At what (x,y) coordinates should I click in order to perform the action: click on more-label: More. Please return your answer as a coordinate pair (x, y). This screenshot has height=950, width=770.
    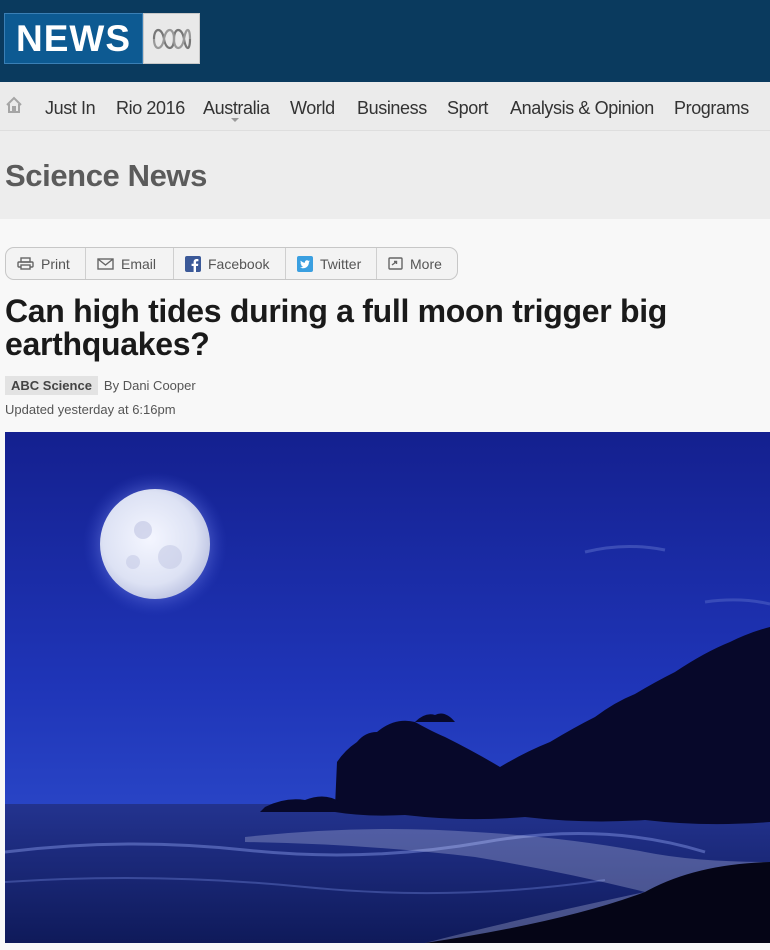
    Looking at the image, I should click on (426, 263).